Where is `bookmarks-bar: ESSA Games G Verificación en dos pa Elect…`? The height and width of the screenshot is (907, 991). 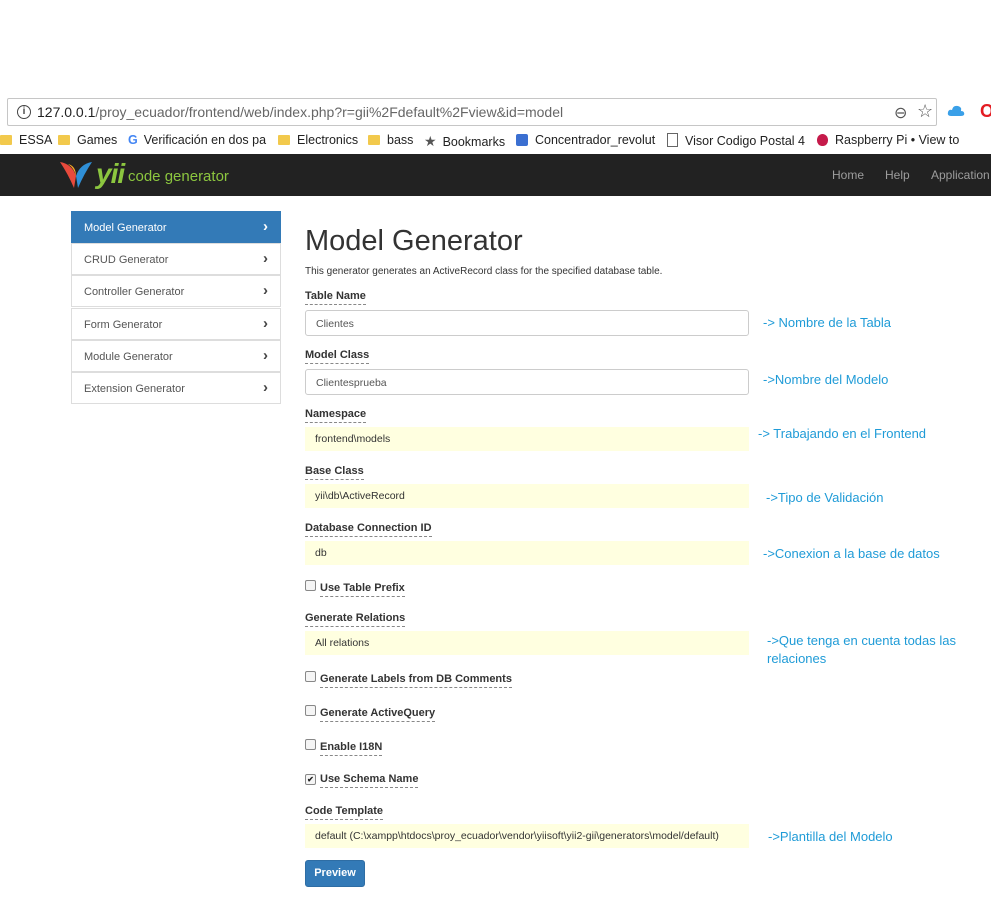
bookmarks-bar: ESSA Games G Verificación en dos pa Elect… is located at coordinates (495, 141).